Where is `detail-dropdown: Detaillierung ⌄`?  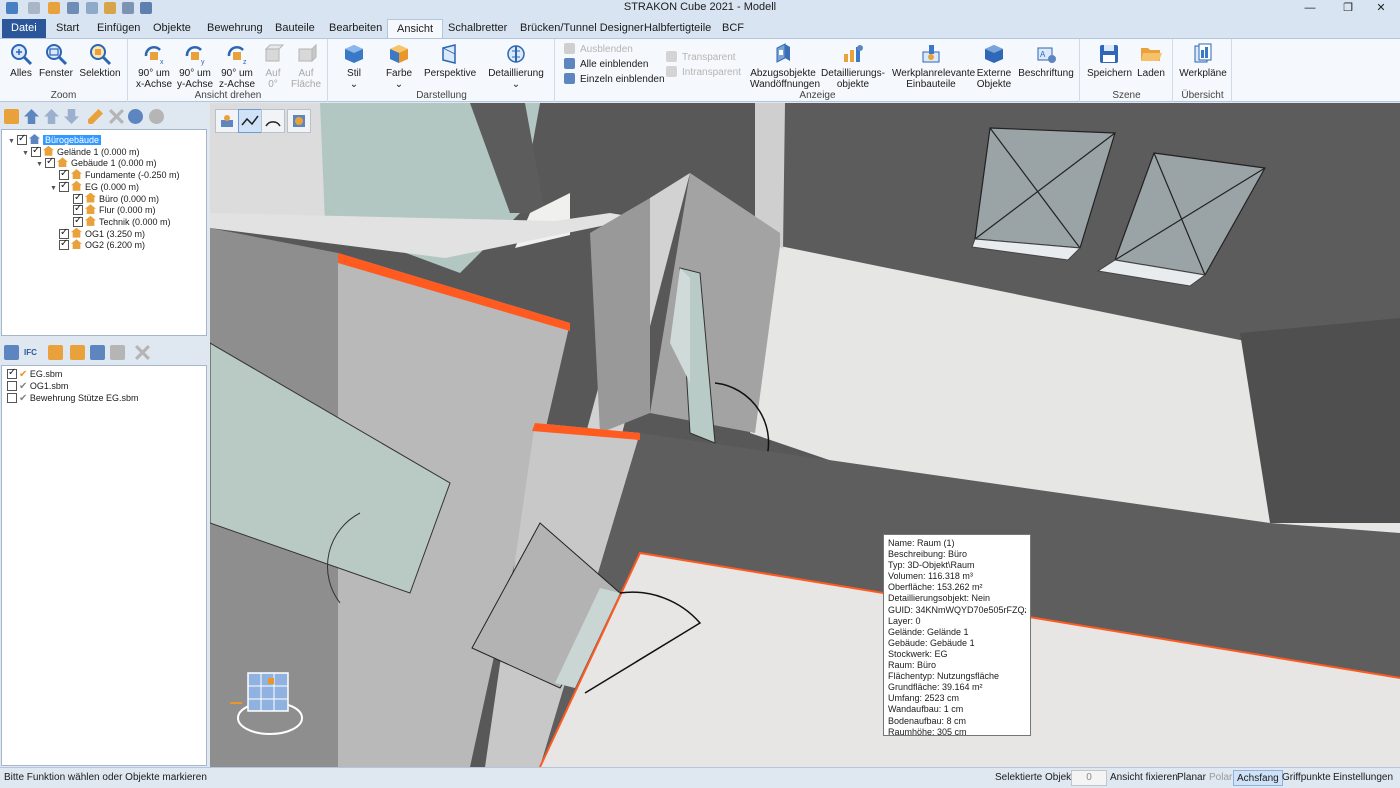
detail-dropdown: Detaillierung ⌄ is located at coordinates (516, 66).